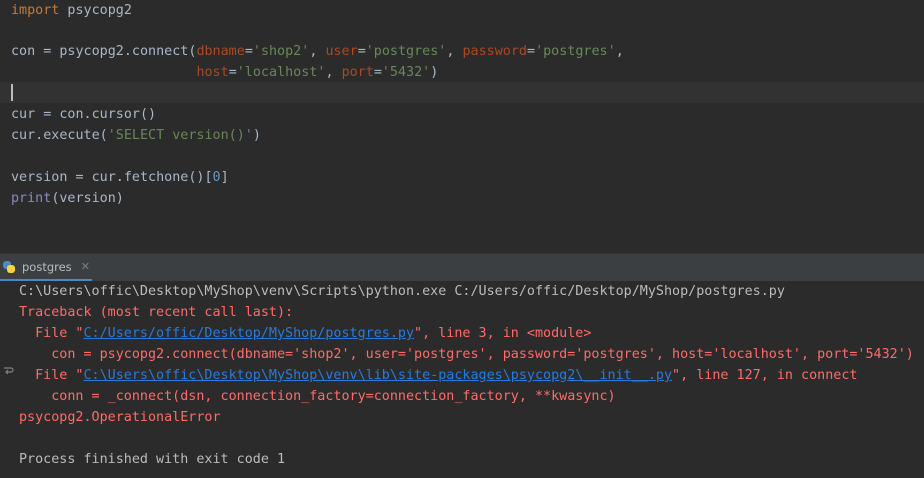 The image size is (924, 478). What do you see at coordinates (224, 177) in the screenshot?
I see `code-token-text: ]` at bounding box center [224, 177].